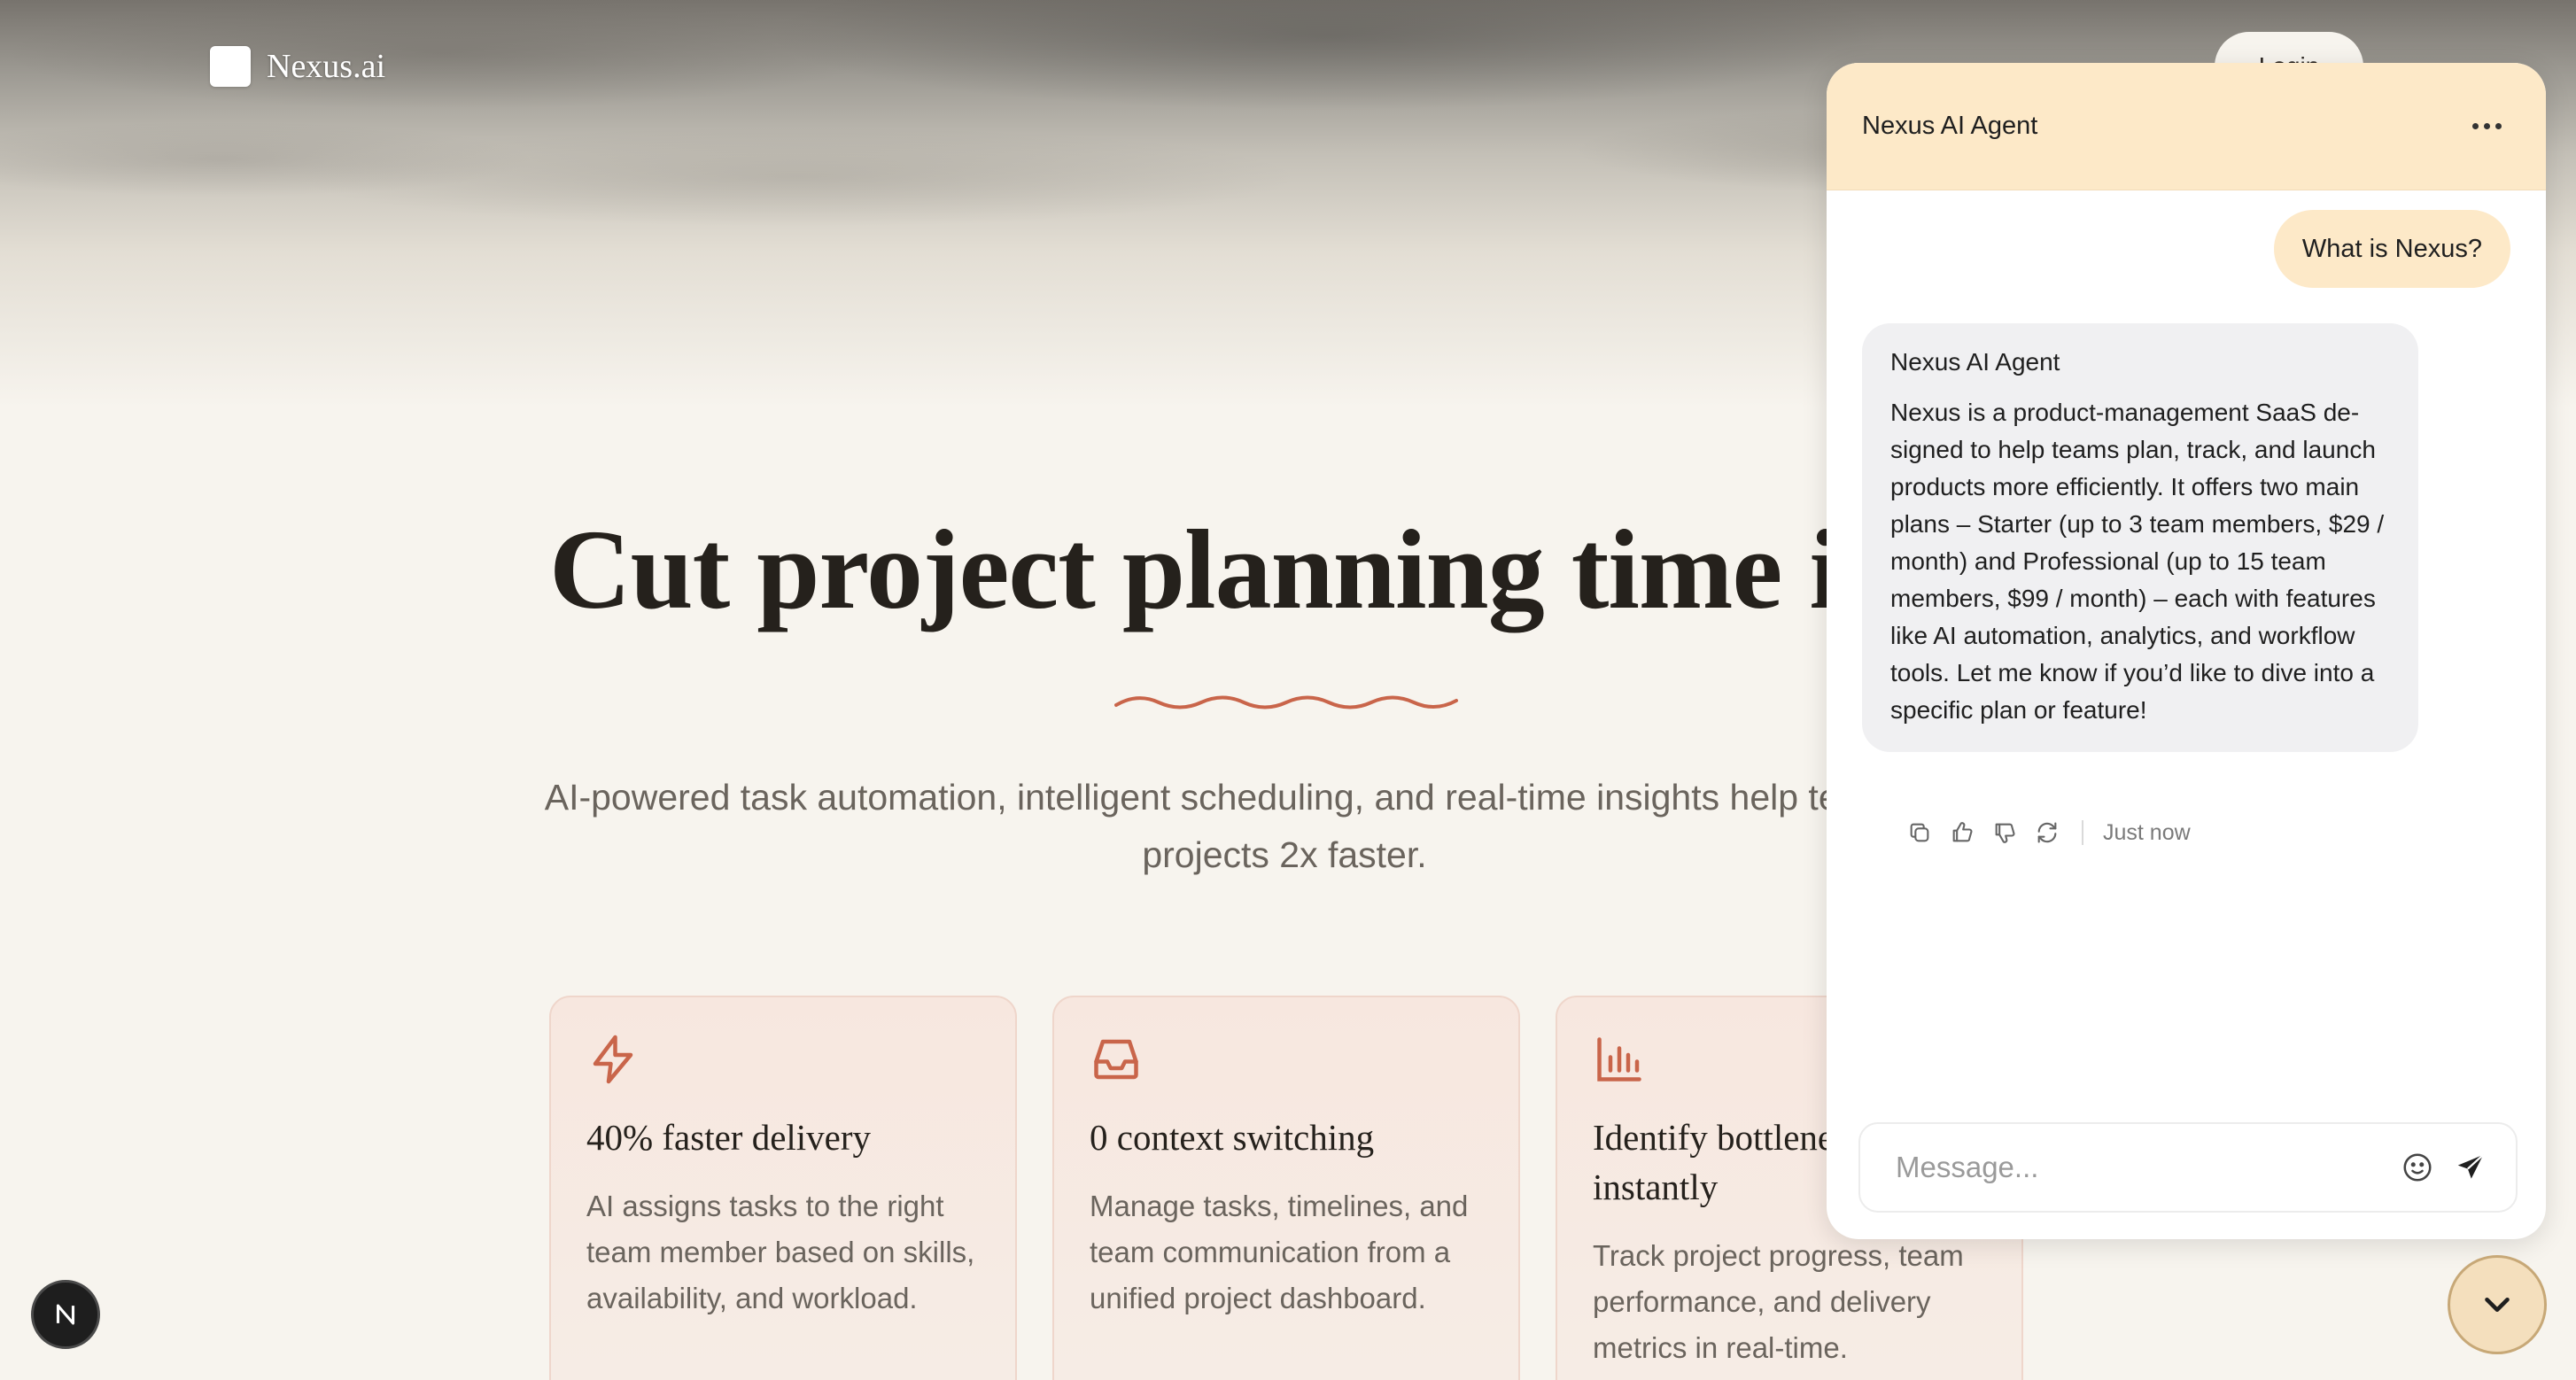 The width and height of the screenshot is (2576, 1380). Describe the element at coordinates (1619, 1059) in the screenshot. I see `bar-chart-icon` at that location.